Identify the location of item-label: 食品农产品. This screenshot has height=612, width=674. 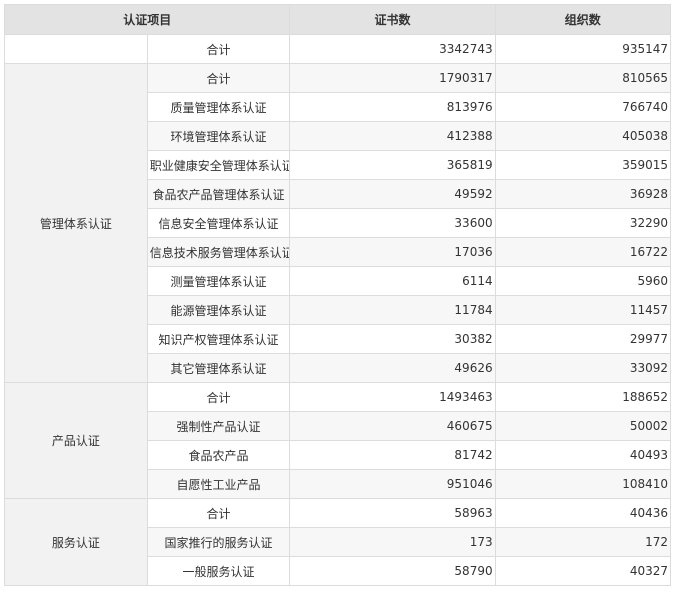
(218, 455).